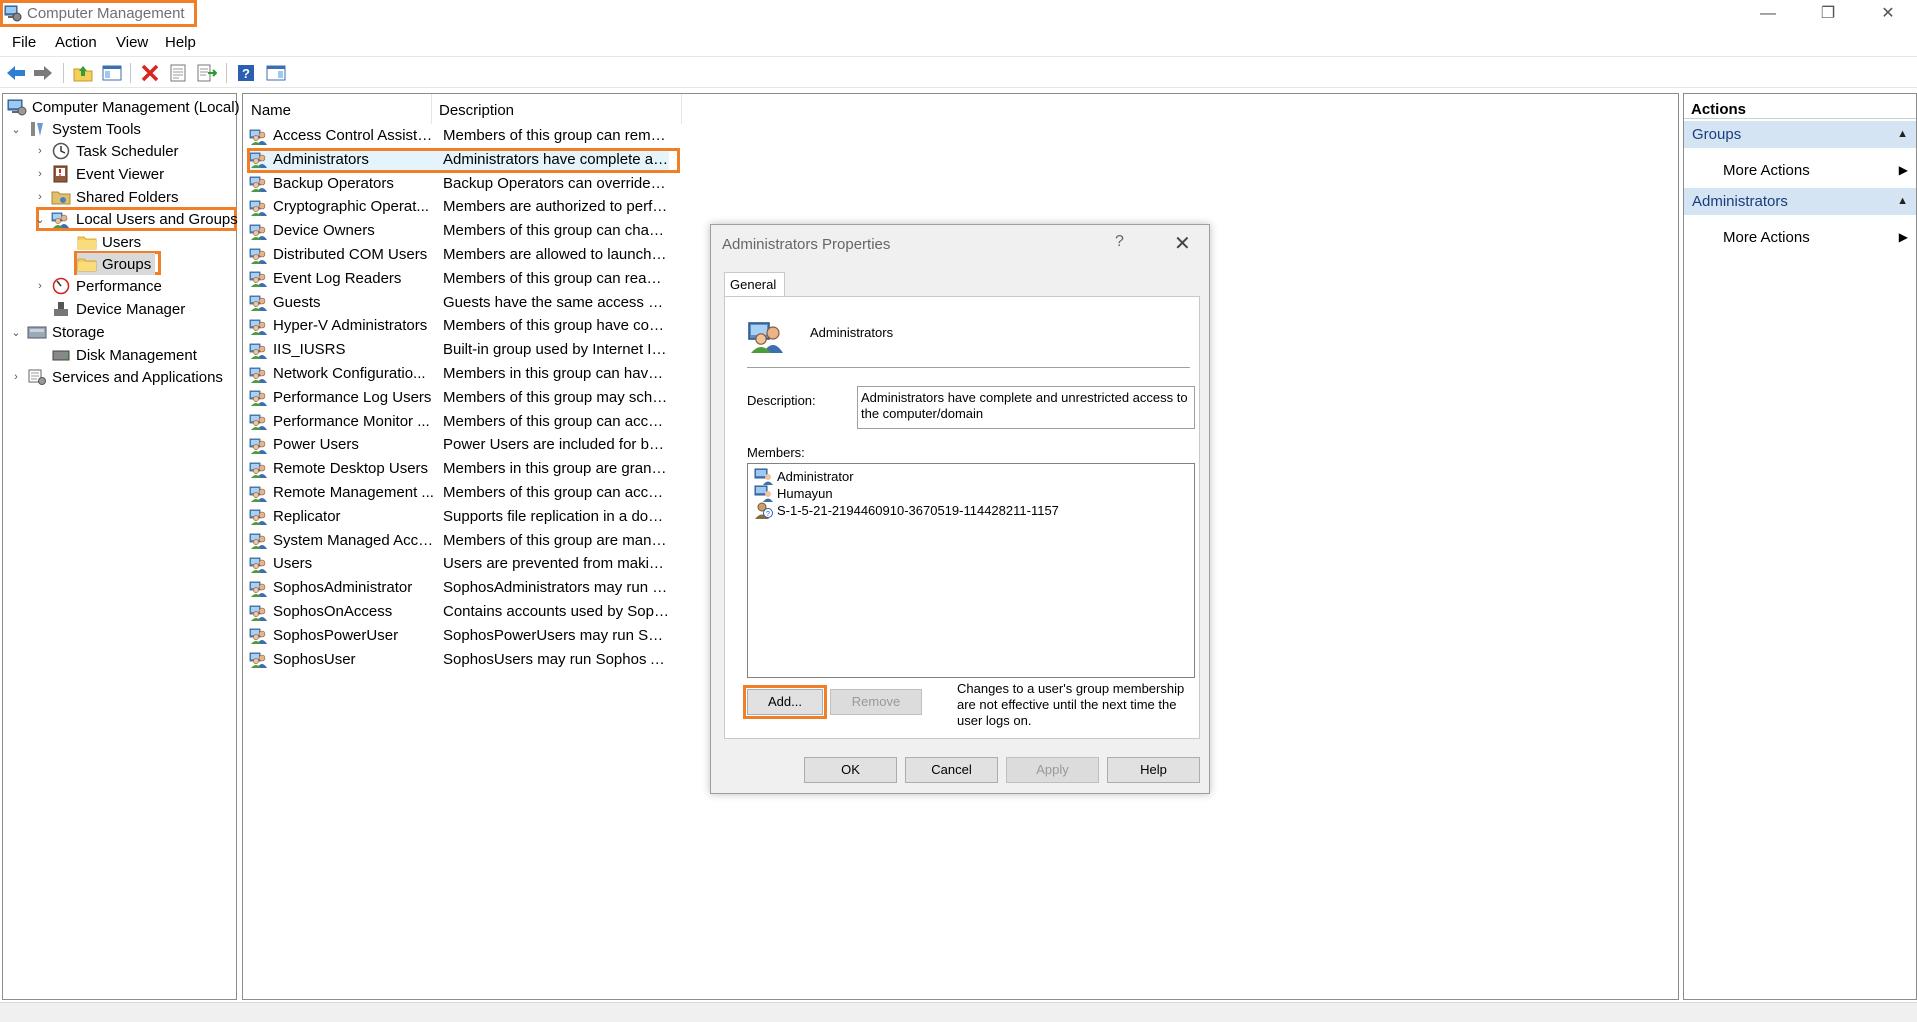 This screenshot has height=1022, width=1917. What do you see at coordinates (109, 242) in the screenshot?
I see `tree-item-users: Users` at bounding box center [109, 242].